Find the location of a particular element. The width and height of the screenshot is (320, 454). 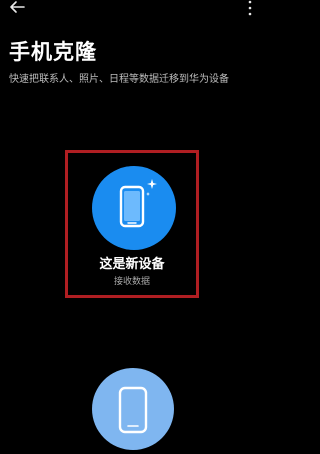

arrow-left-icon is located at coordinates (17, 7).